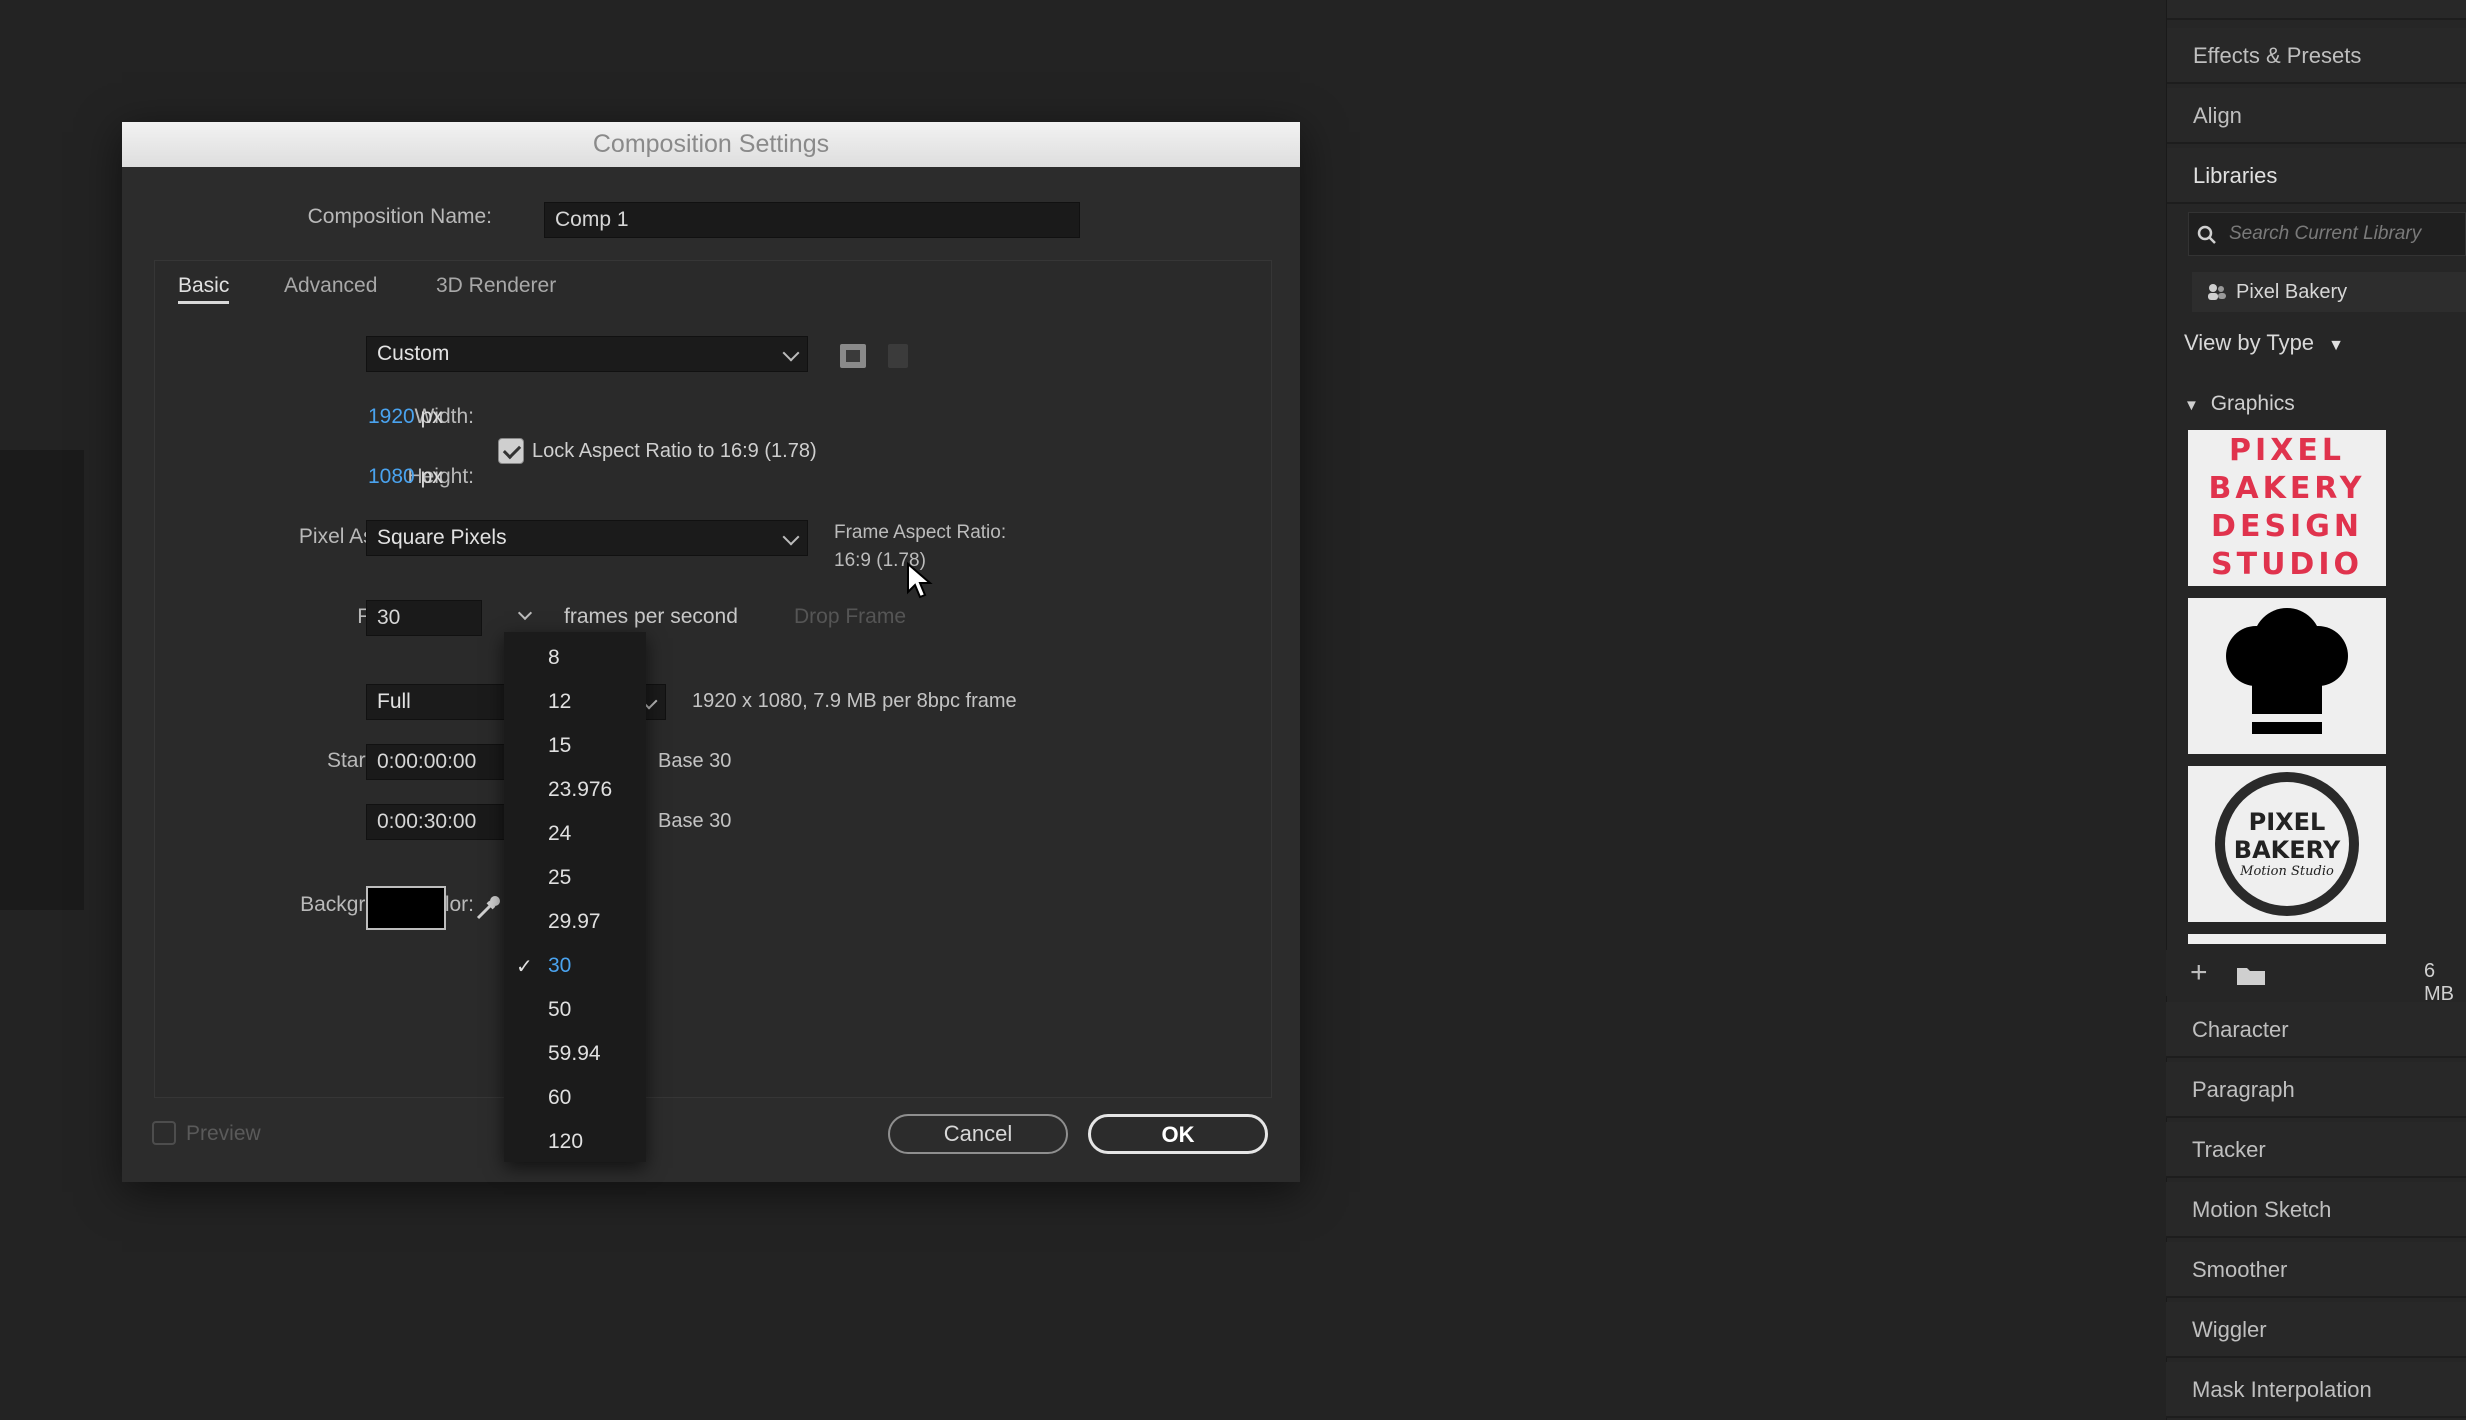 The width and height of the screenshot is (2466, 1420). I want to click on graphics-label: Graphics, so click(2252, 403).